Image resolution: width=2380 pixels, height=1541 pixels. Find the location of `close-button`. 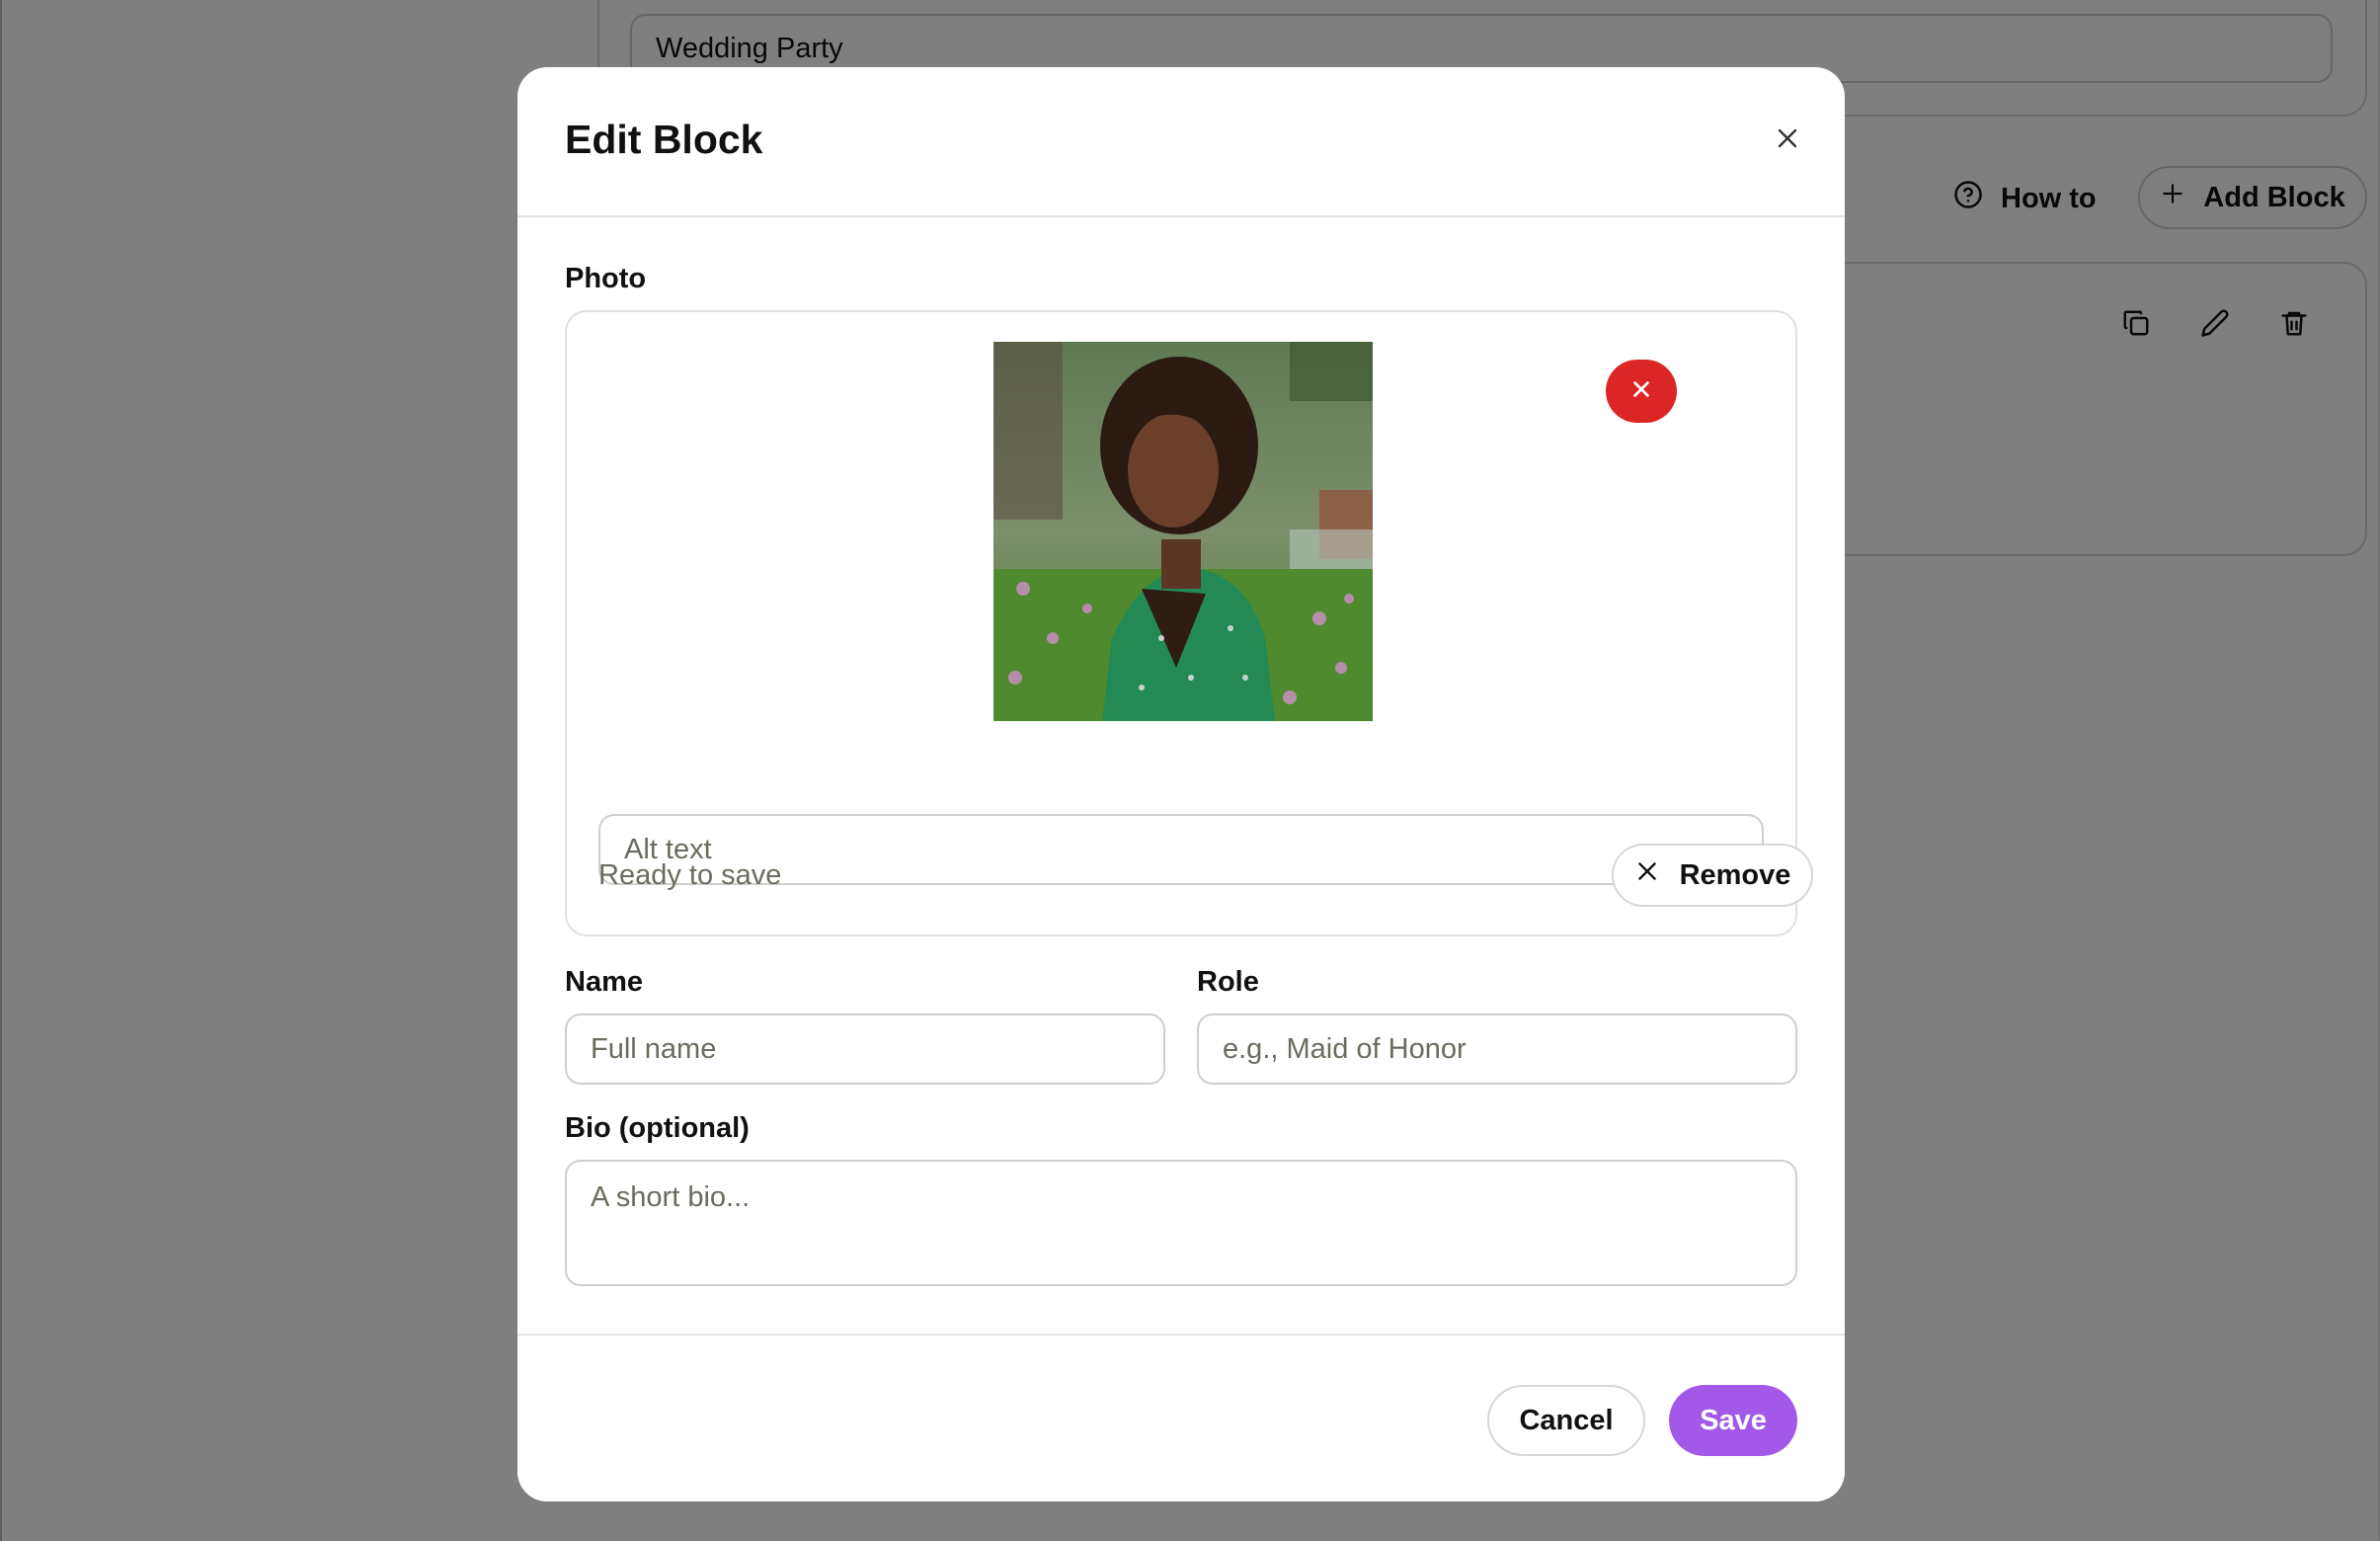

close-button is located at coordinates (1787, 140).